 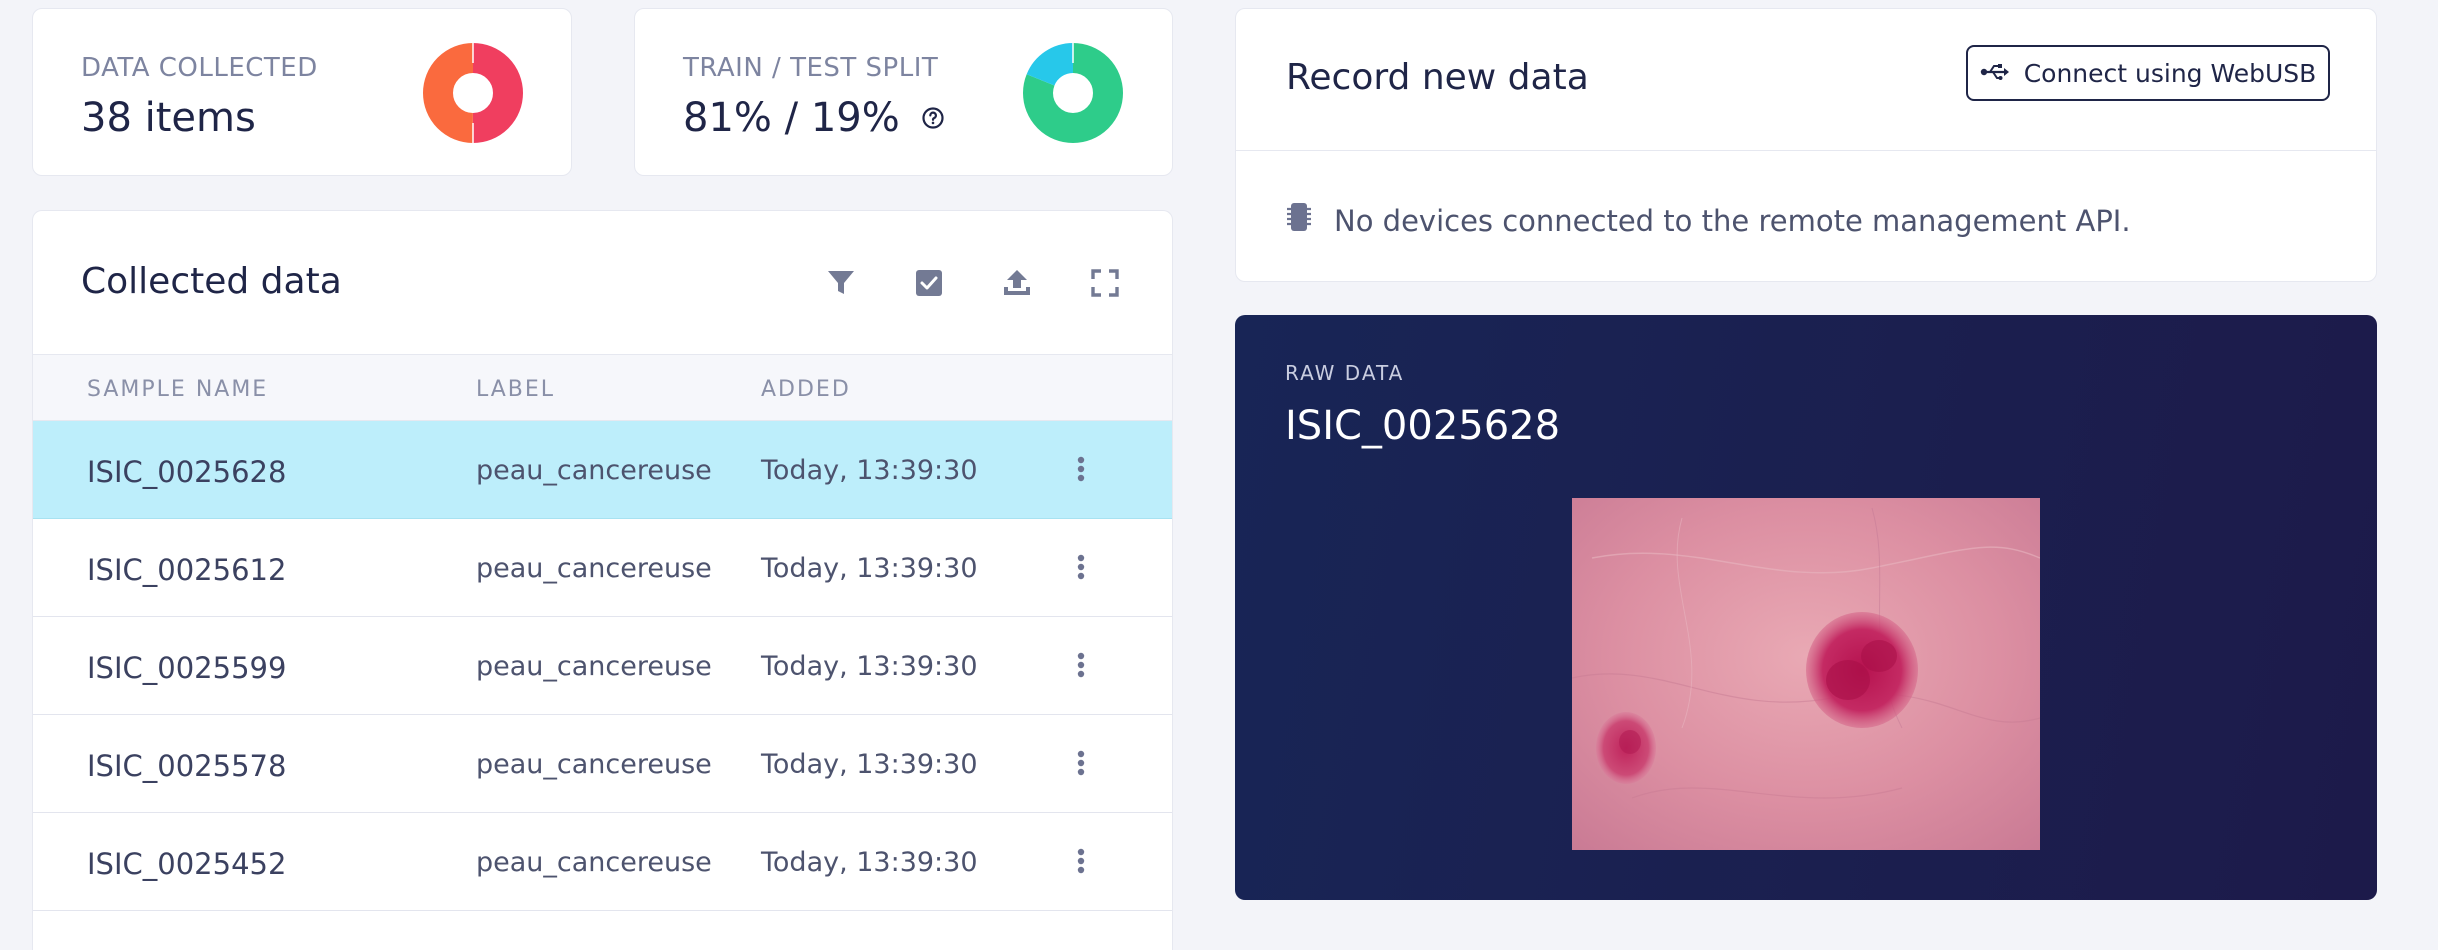 I want to click on filter-icon, so click(x=841, y=283).